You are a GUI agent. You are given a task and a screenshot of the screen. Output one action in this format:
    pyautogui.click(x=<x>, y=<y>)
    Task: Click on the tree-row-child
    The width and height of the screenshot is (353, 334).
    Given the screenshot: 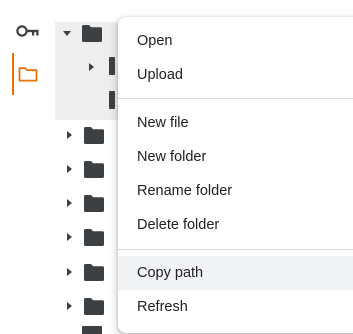 What is the action you would take?
    pyautogui.click(x=91, y=67)
    